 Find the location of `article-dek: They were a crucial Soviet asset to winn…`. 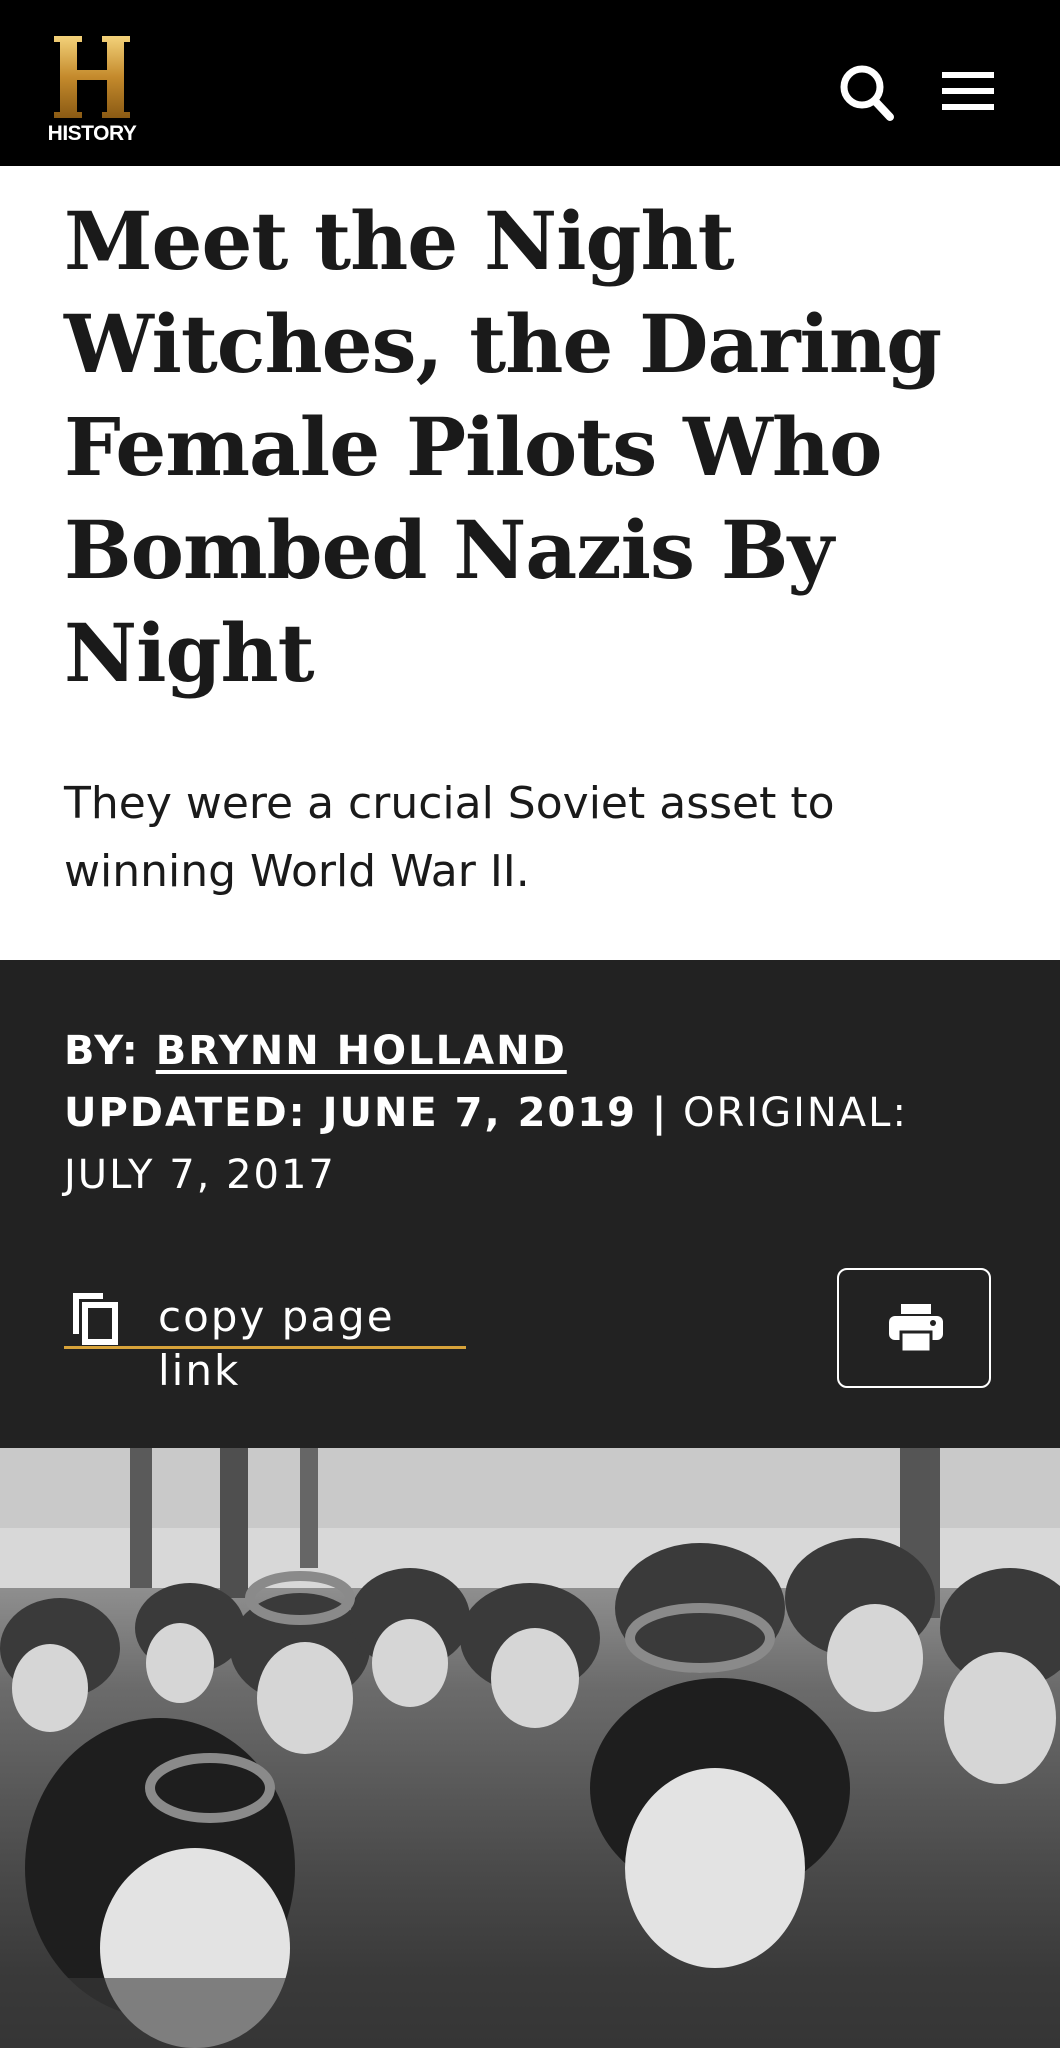

article-dek: They were a crucial Soviet asset to winn… is located at coordinates (449, 837).